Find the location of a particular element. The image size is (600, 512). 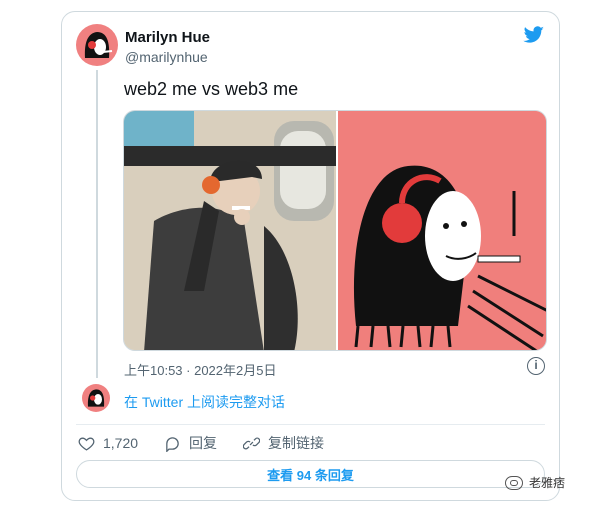

view-replies-button: 查看 94 条回复 is located at coordinates (310, 474).